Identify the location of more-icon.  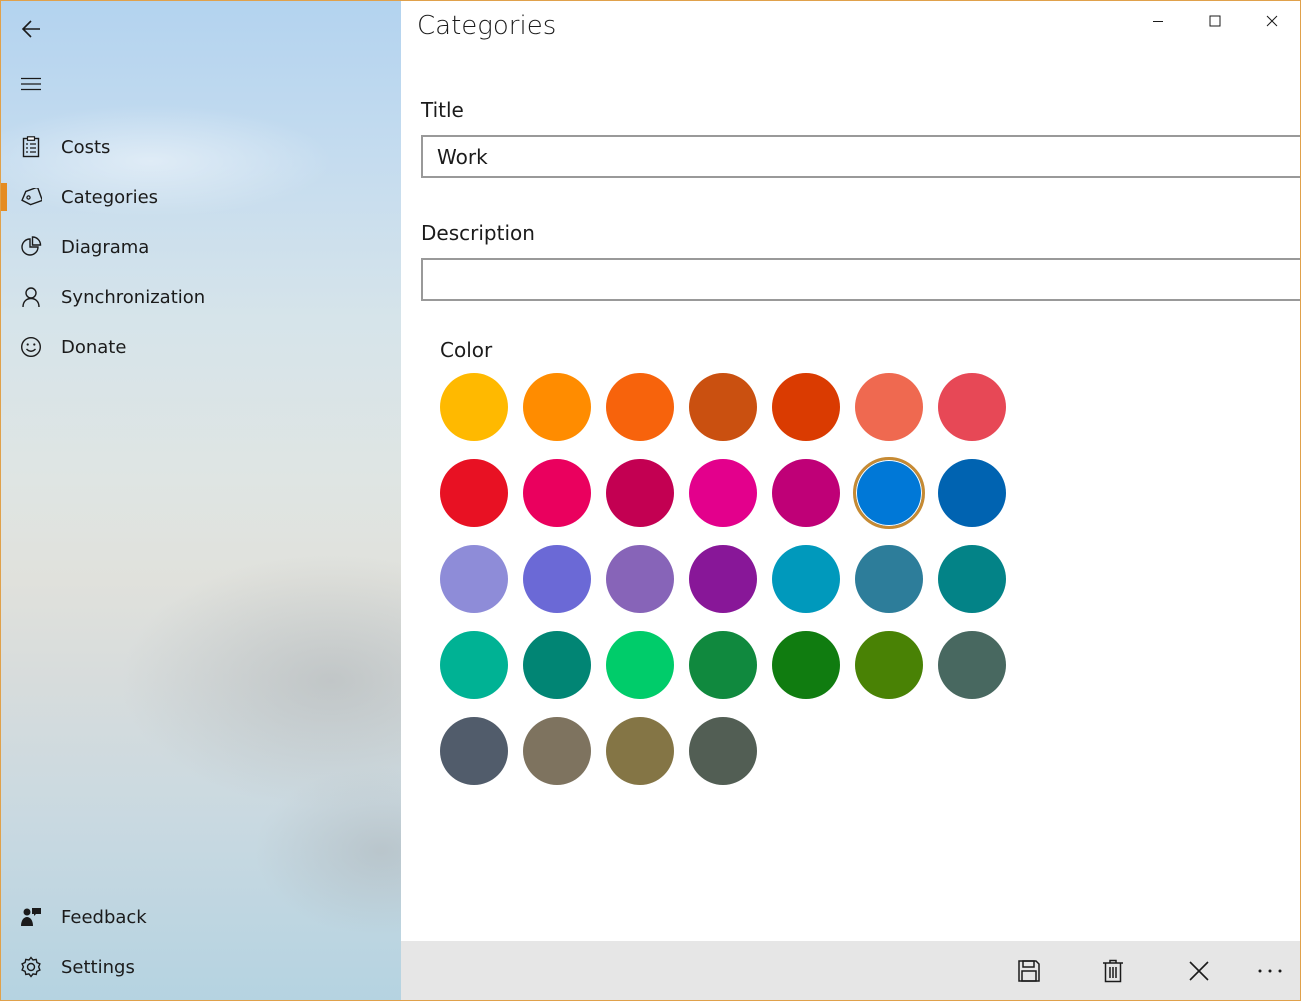
(1270, 970).